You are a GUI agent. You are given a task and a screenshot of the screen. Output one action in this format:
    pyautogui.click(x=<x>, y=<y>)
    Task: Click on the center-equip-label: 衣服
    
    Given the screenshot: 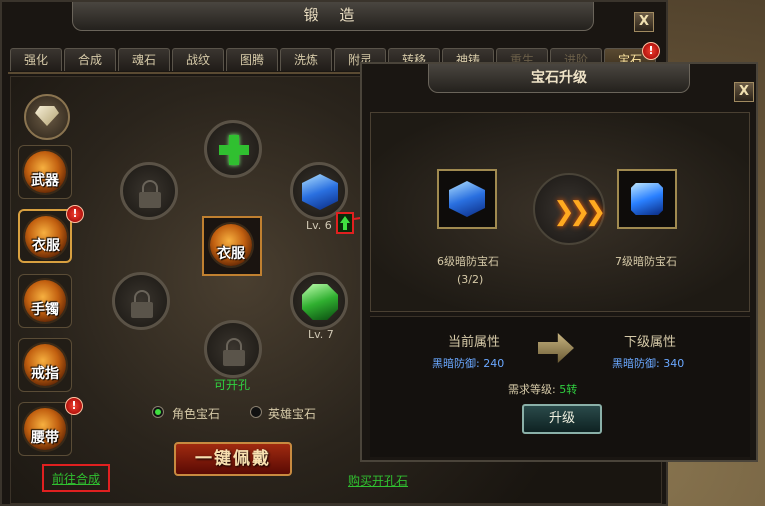 What is the action you would take?
    pyautogui.click(x=231, y=245)
    